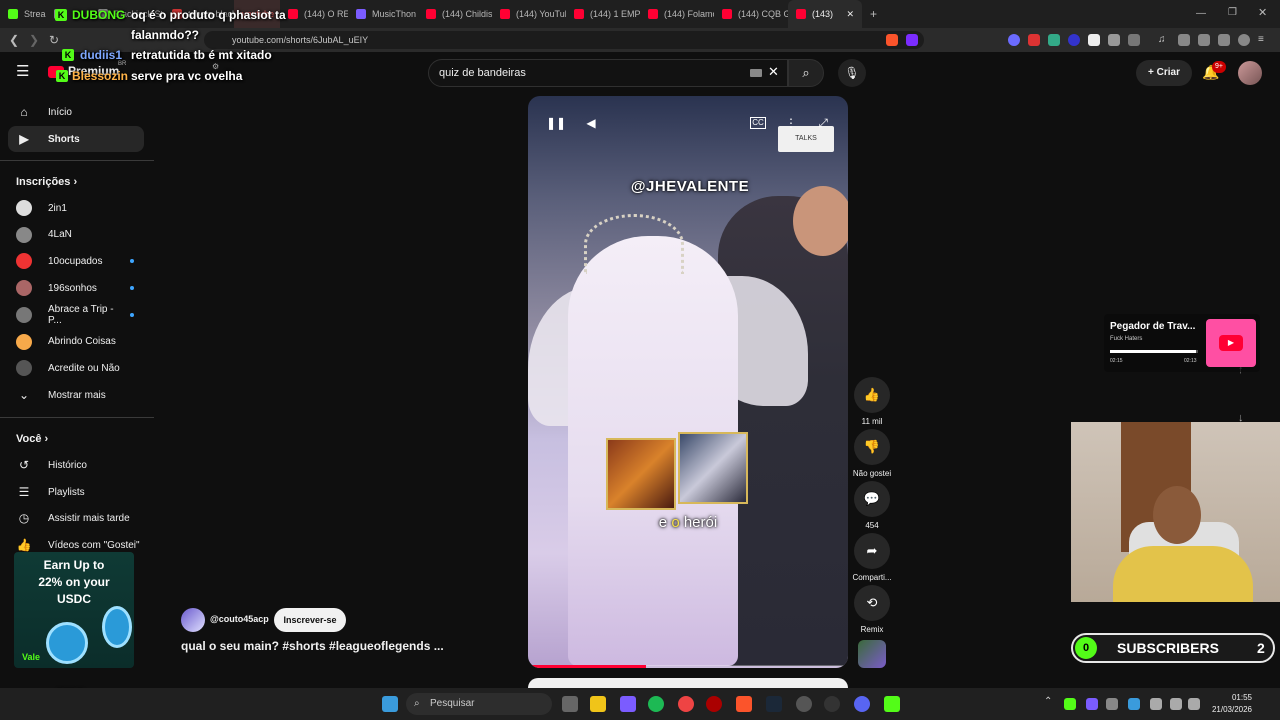 This screenshot has height=720, width=1280. Describe the element at coordinates (76, 208) in the screenshot. I see `sidebar-channel-item: 2in1` at that location.